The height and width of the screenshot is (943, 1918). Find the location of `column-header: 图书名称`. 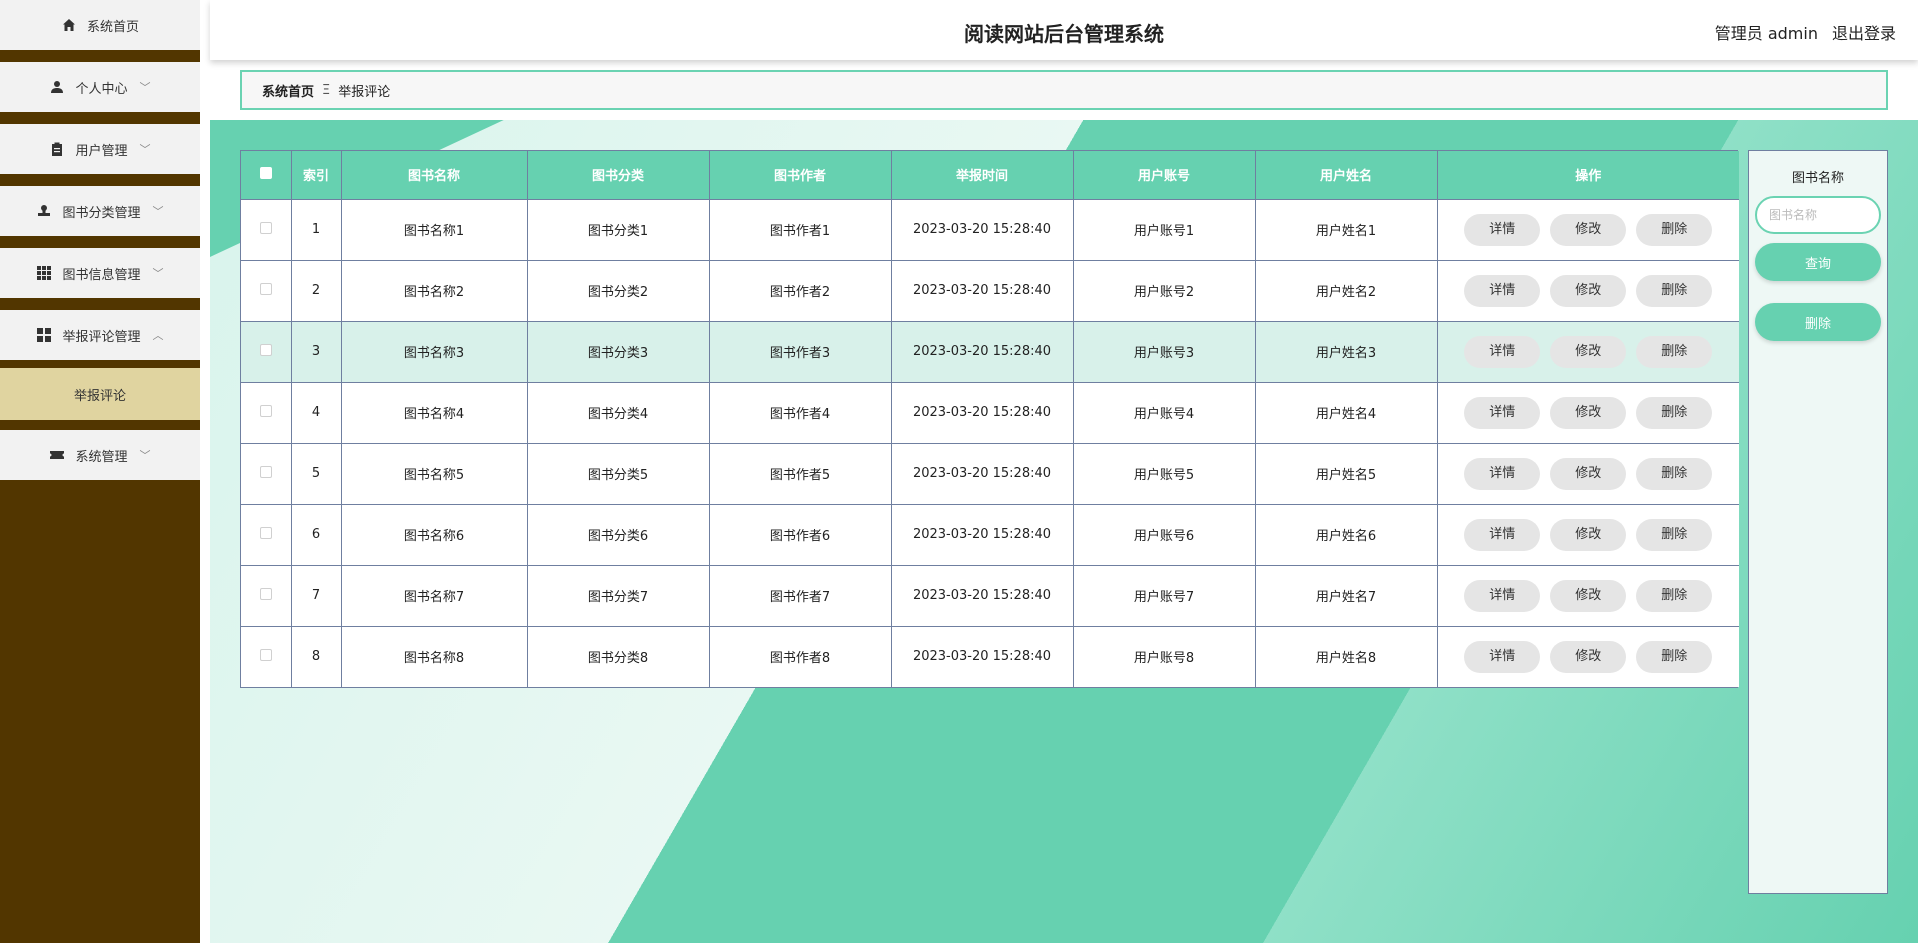

column-header: 图书名称 is located at coordinates (434, 175).